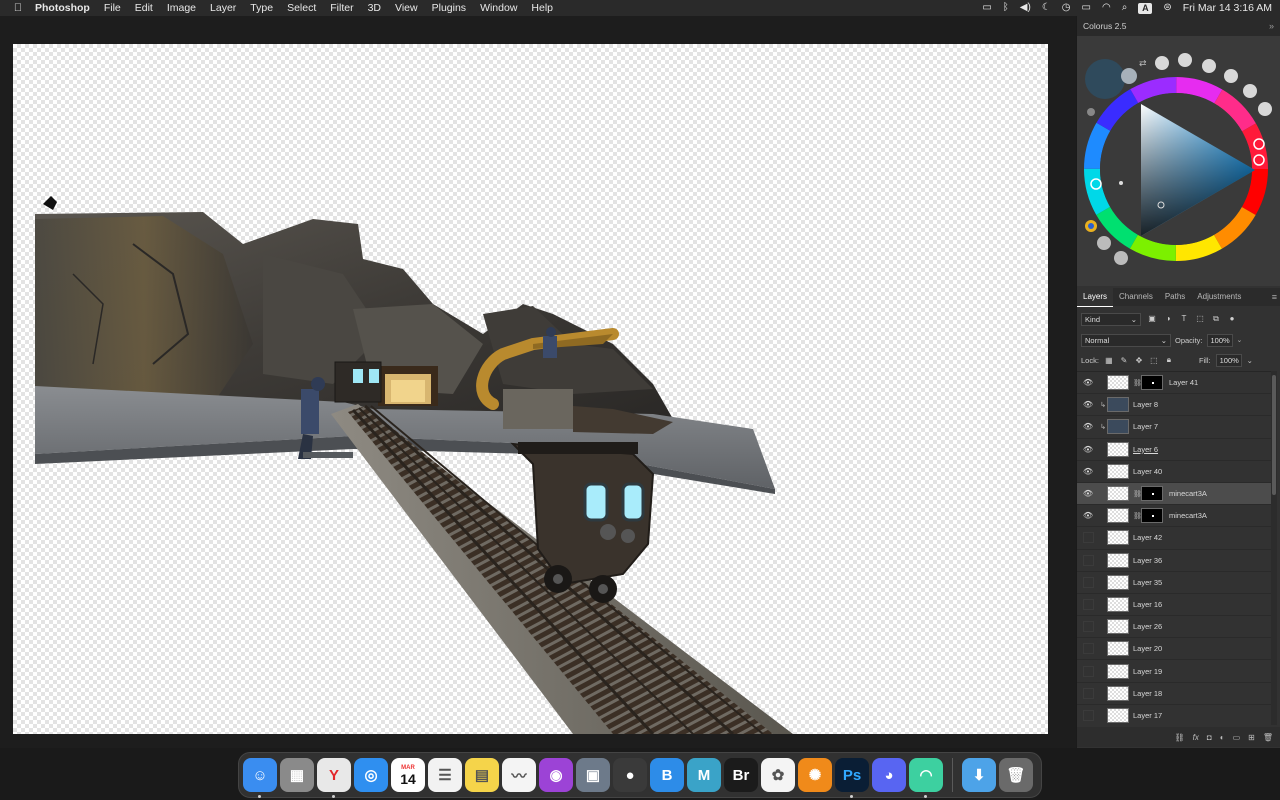 This screenshot has width=1280, height=800. Describe the element at coordinates (926, 778) in the screenshot. I see `dock-cleanmymac-icon: ◠` at that location.